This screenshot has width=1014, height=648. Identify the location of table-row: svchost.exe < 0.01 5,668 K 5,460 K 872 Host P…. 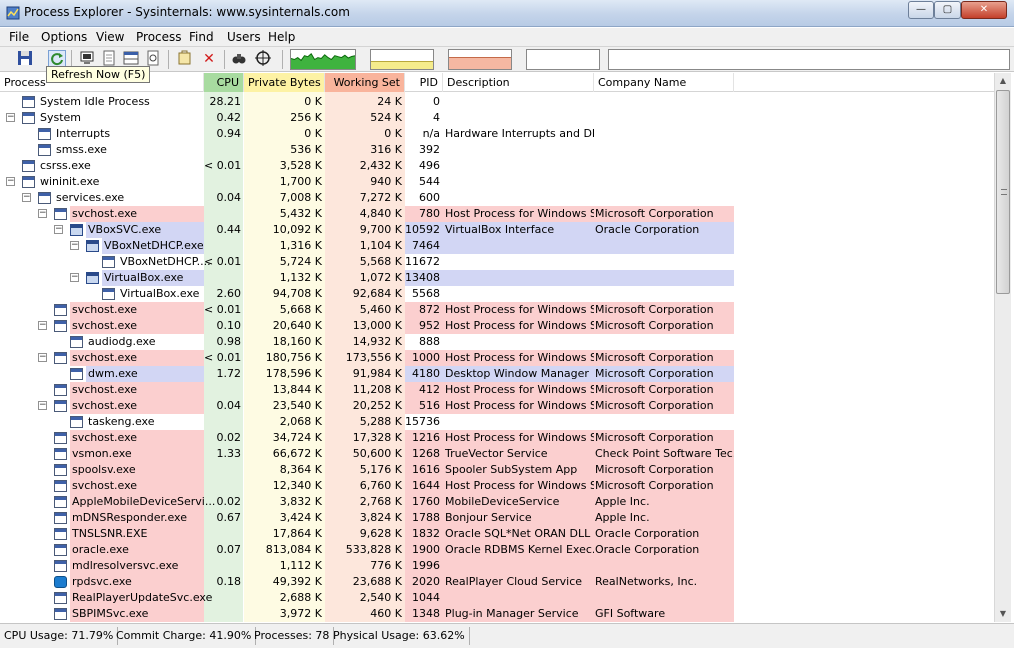
(497, 310).